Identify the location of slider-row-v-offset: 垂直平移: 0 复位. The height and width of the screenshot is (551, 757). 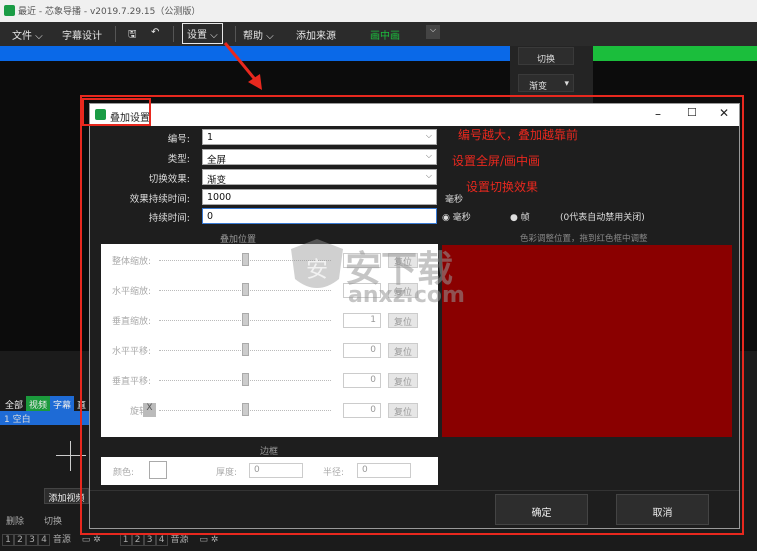
(269, 381).